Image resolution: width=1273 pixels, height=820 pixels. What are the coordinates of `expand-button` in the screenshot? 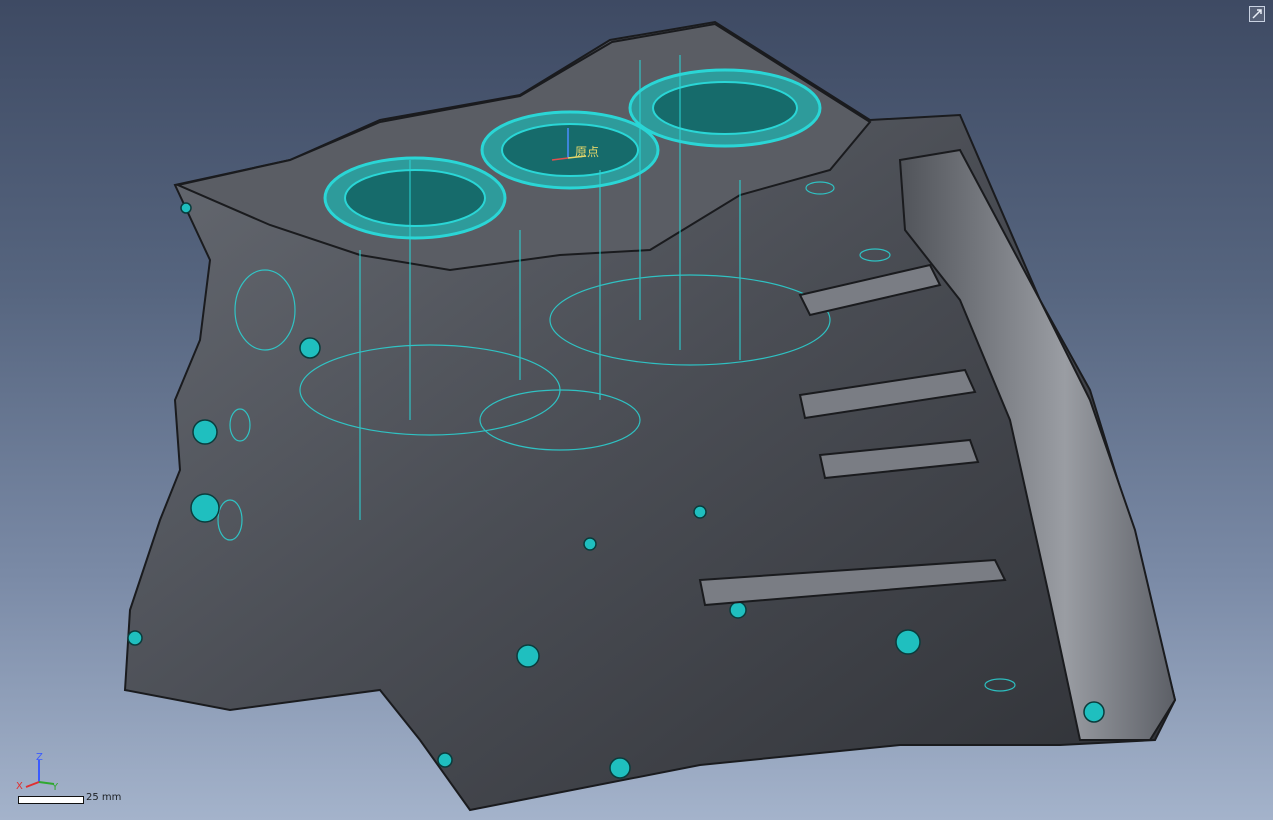 It's located at (1257, 14).